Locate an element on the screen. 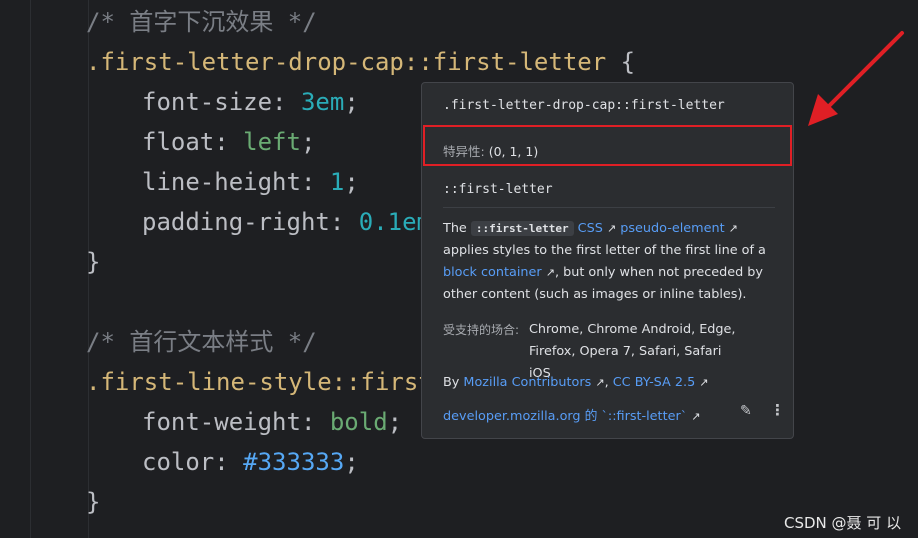 The image size is (918, 538). code-declaration: float: left; is located at coordinates (228, 142).